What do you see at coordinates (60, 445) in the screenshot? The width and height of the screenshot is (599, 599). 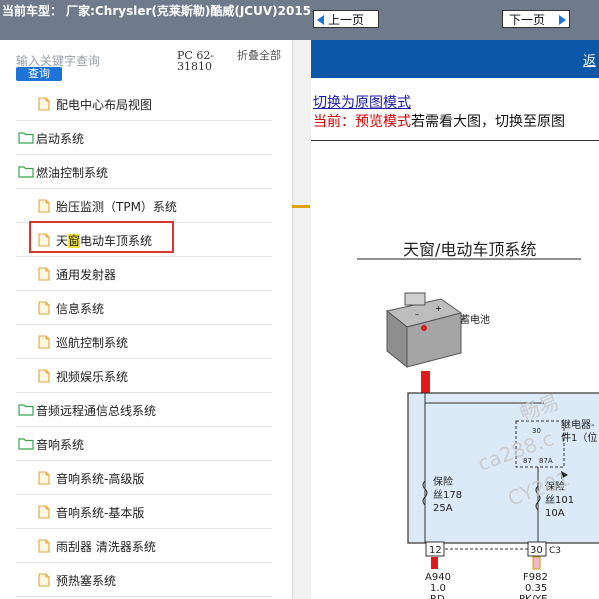 I see `tree-item-label: 音响系统` at bounding box center [60, 445].